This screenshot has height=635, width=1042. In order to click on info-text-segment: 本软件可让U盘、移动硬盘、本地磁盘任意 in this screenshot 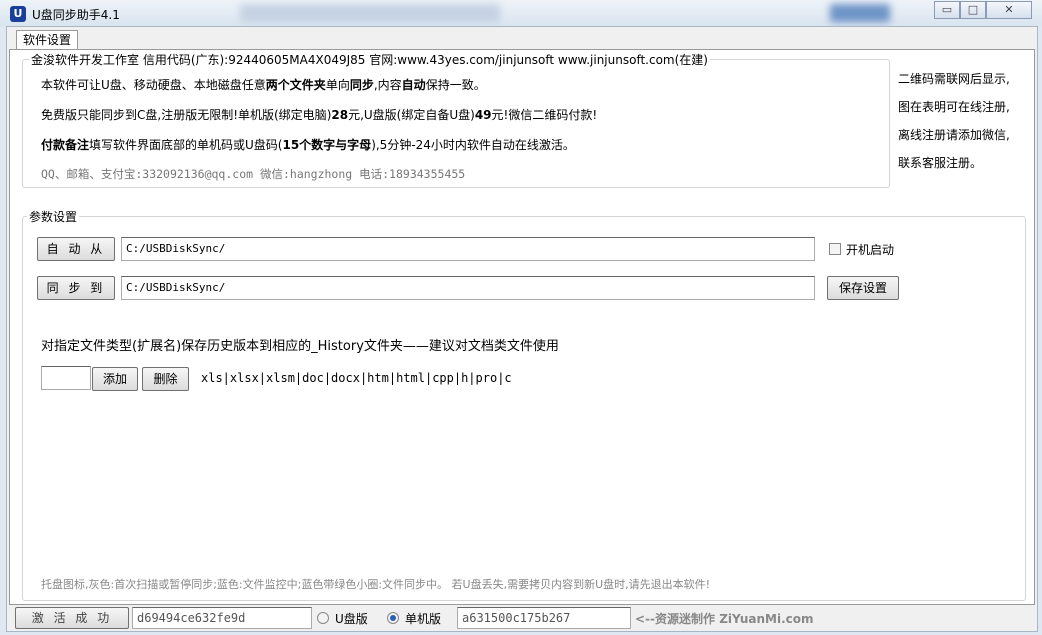, I will do `click(153, 85)`.